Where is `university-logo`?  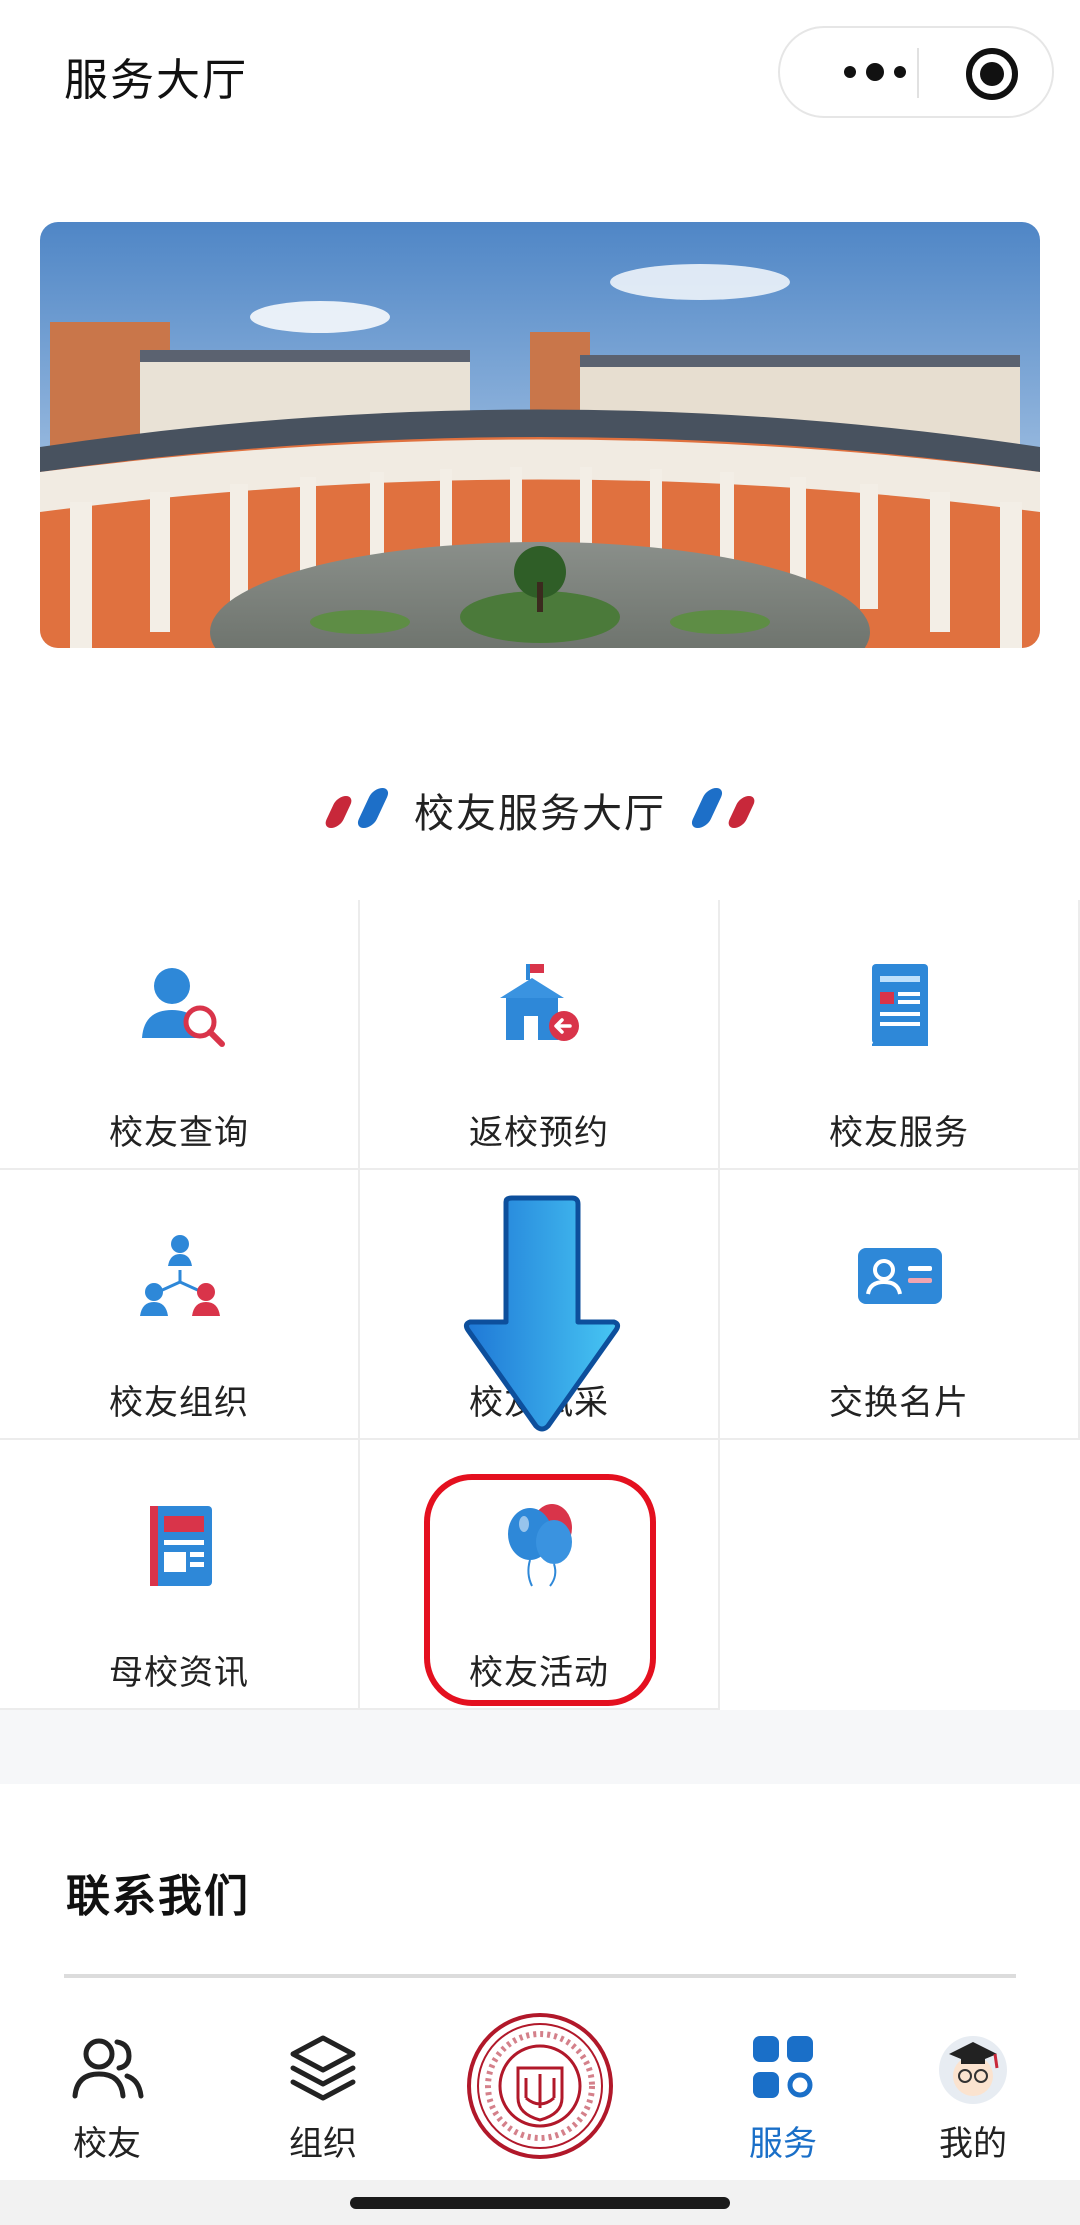 university-logo is located at coordinates (540, 2086).